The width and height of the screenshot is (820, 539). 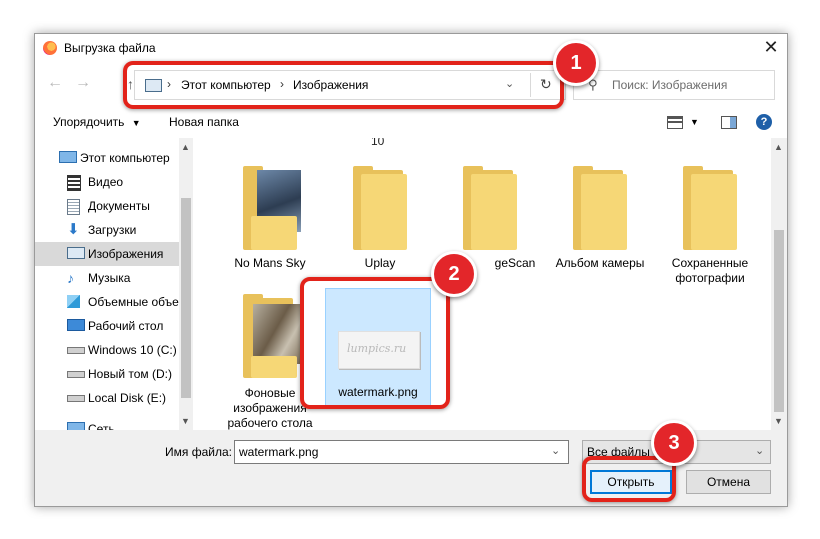 What do you see at coordinates (76, 426) in the screenshot?
I see `network-icon` at bounding box center [76, 426].